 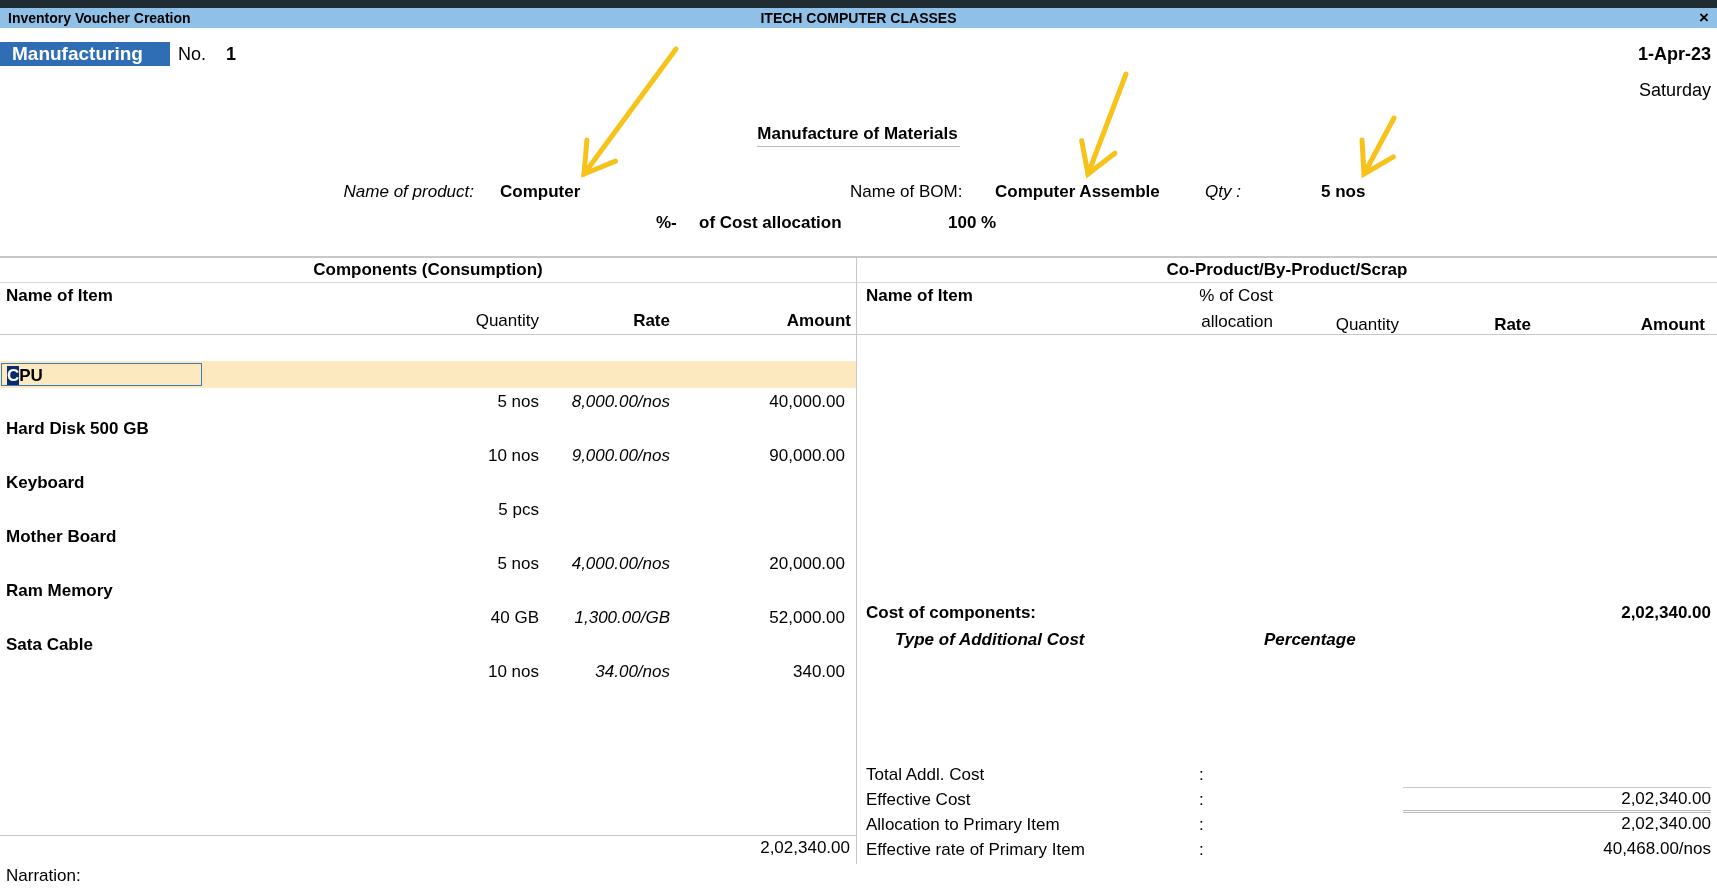 I want to click on item-amount: 40,000.00, so click(x=807, y=401).